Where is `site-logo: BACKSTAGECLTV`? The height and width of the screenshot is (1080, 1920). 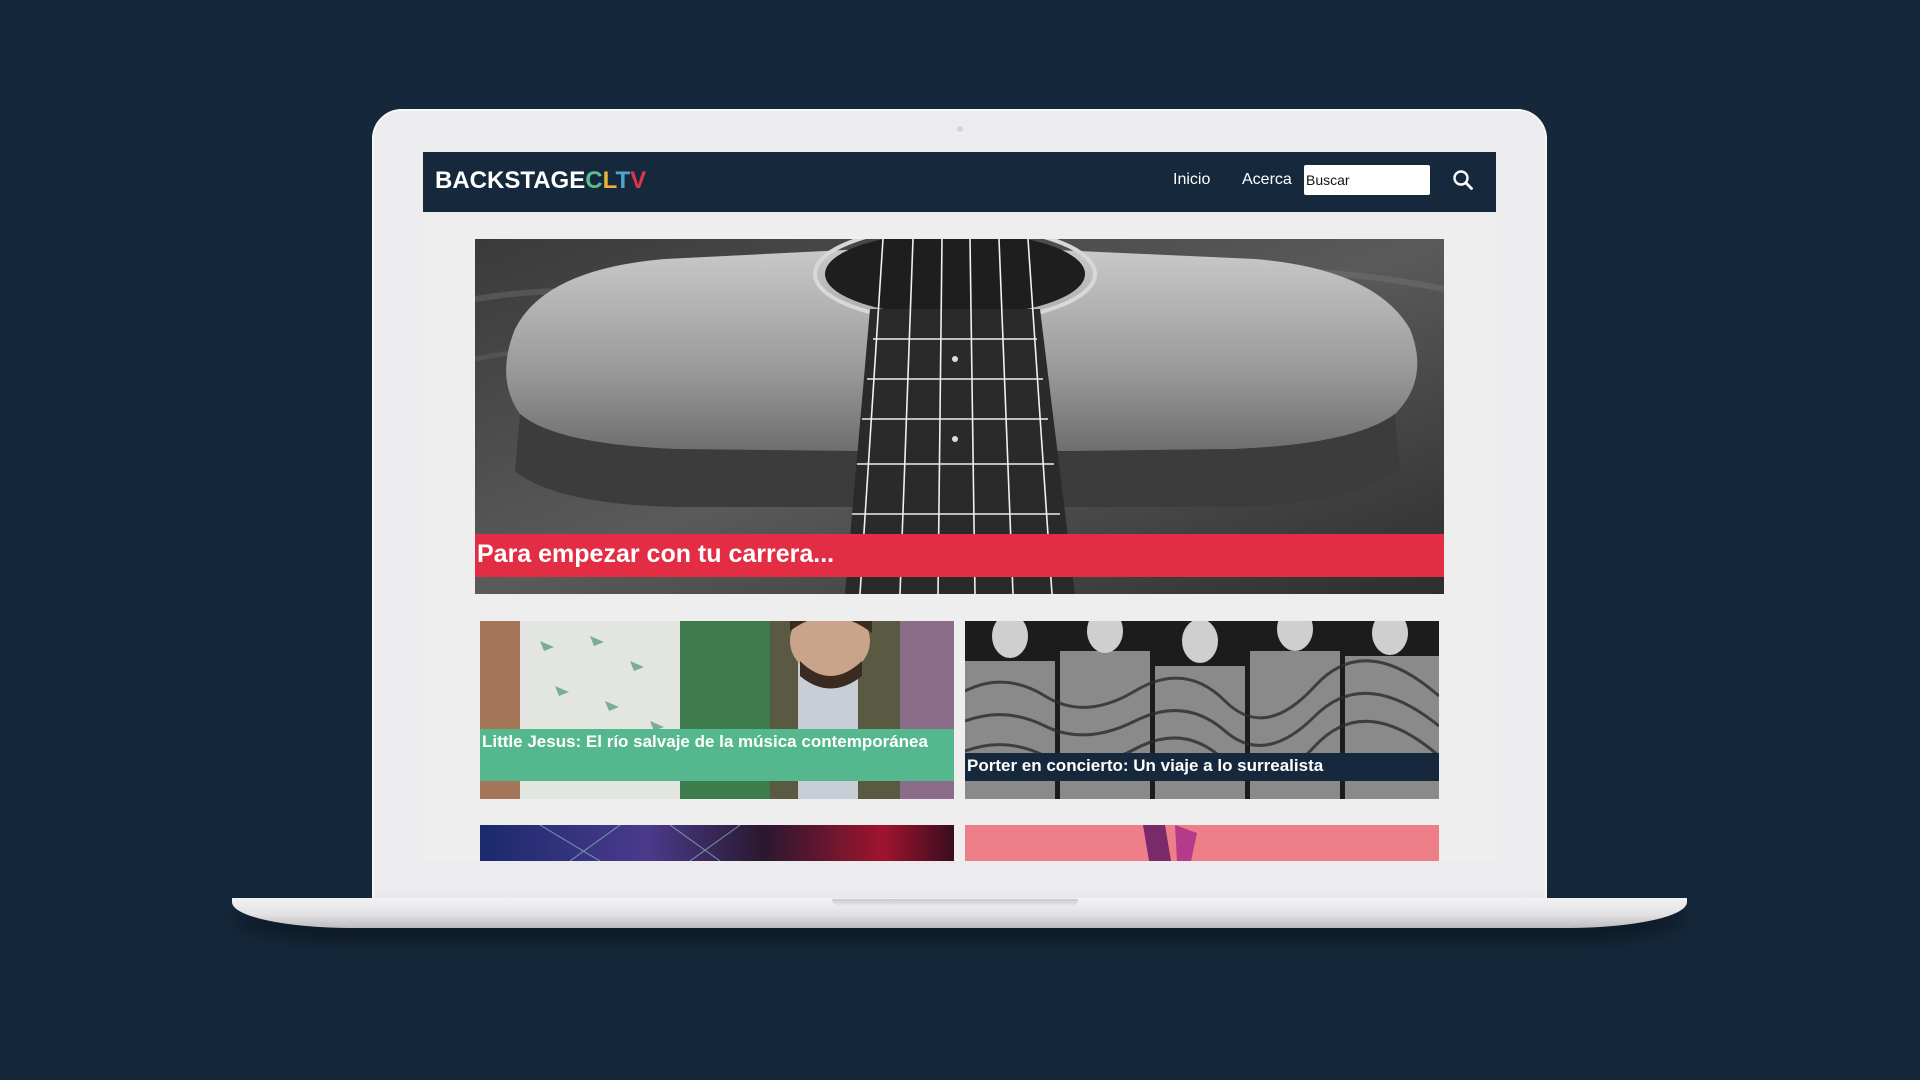
site-logo: BACKSTAGECLTV is located at coordinates (540, 181).